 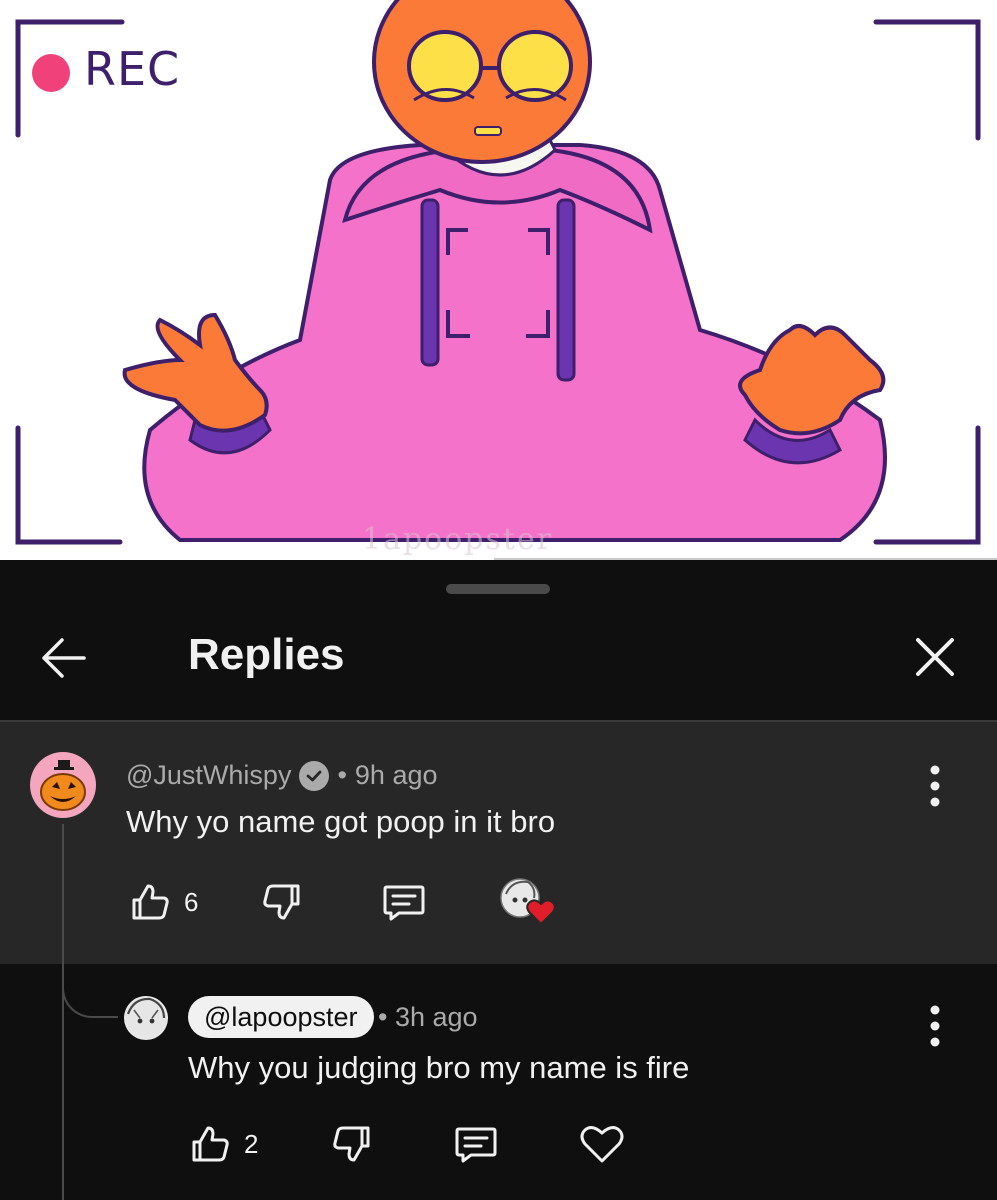 What do you see at coordinates (341, 821) in the screenshot?
I see `comment-text: Why yo name got poop in it bro` at bounding box center [341, 821].